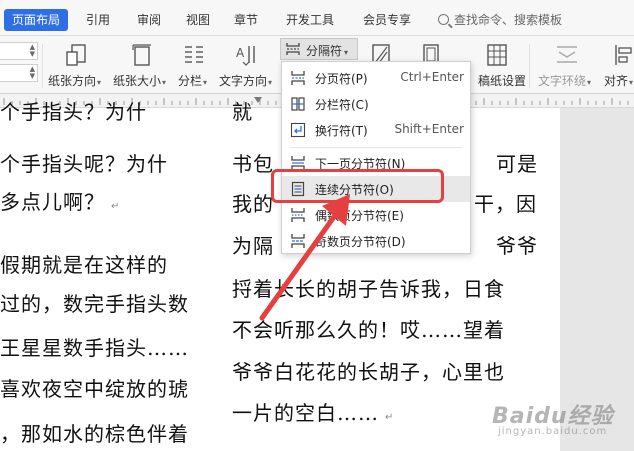 Image resolution: width=634 pixels, height=451 pixels. What do you see at coordinates (60, 202) in the screenshot?
I see `left-line-2: 多点儿啊？ ↵` at bounding box center [60, 202].